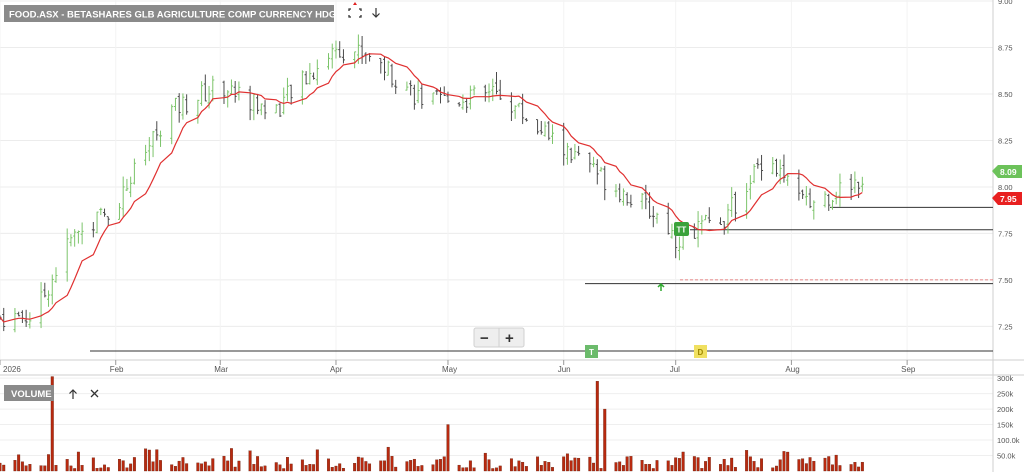 Image resolution: width=1024 pixels, height=472 pixels. I want to click on svg-text: D, so click(701, 352).